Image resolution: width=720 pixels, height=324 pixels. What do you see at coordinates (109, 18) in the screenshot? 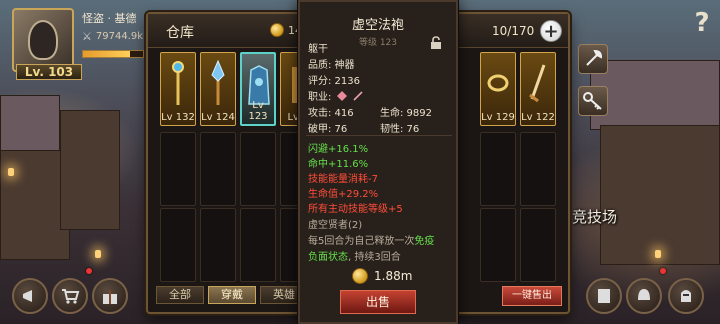
I see `player-name: 怪盗 · 基德` at bounding box center [109, 18].